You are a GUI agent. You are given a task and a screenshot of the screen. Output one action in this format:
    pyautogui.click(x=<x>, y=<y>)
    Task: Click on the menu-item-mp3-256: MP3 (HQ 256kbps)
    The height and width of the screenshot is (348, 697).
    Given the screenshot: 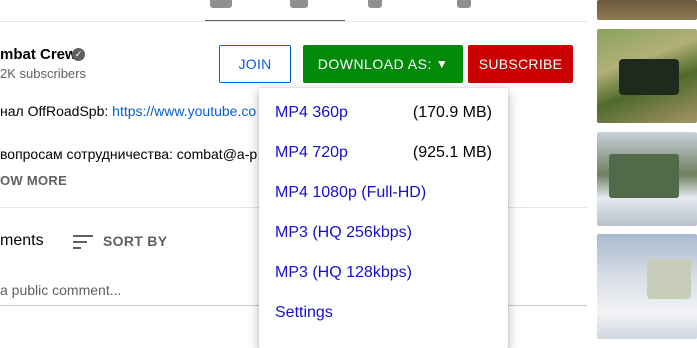 What is the action you would take?
    pyautogui.click(x=383, y=233)
    